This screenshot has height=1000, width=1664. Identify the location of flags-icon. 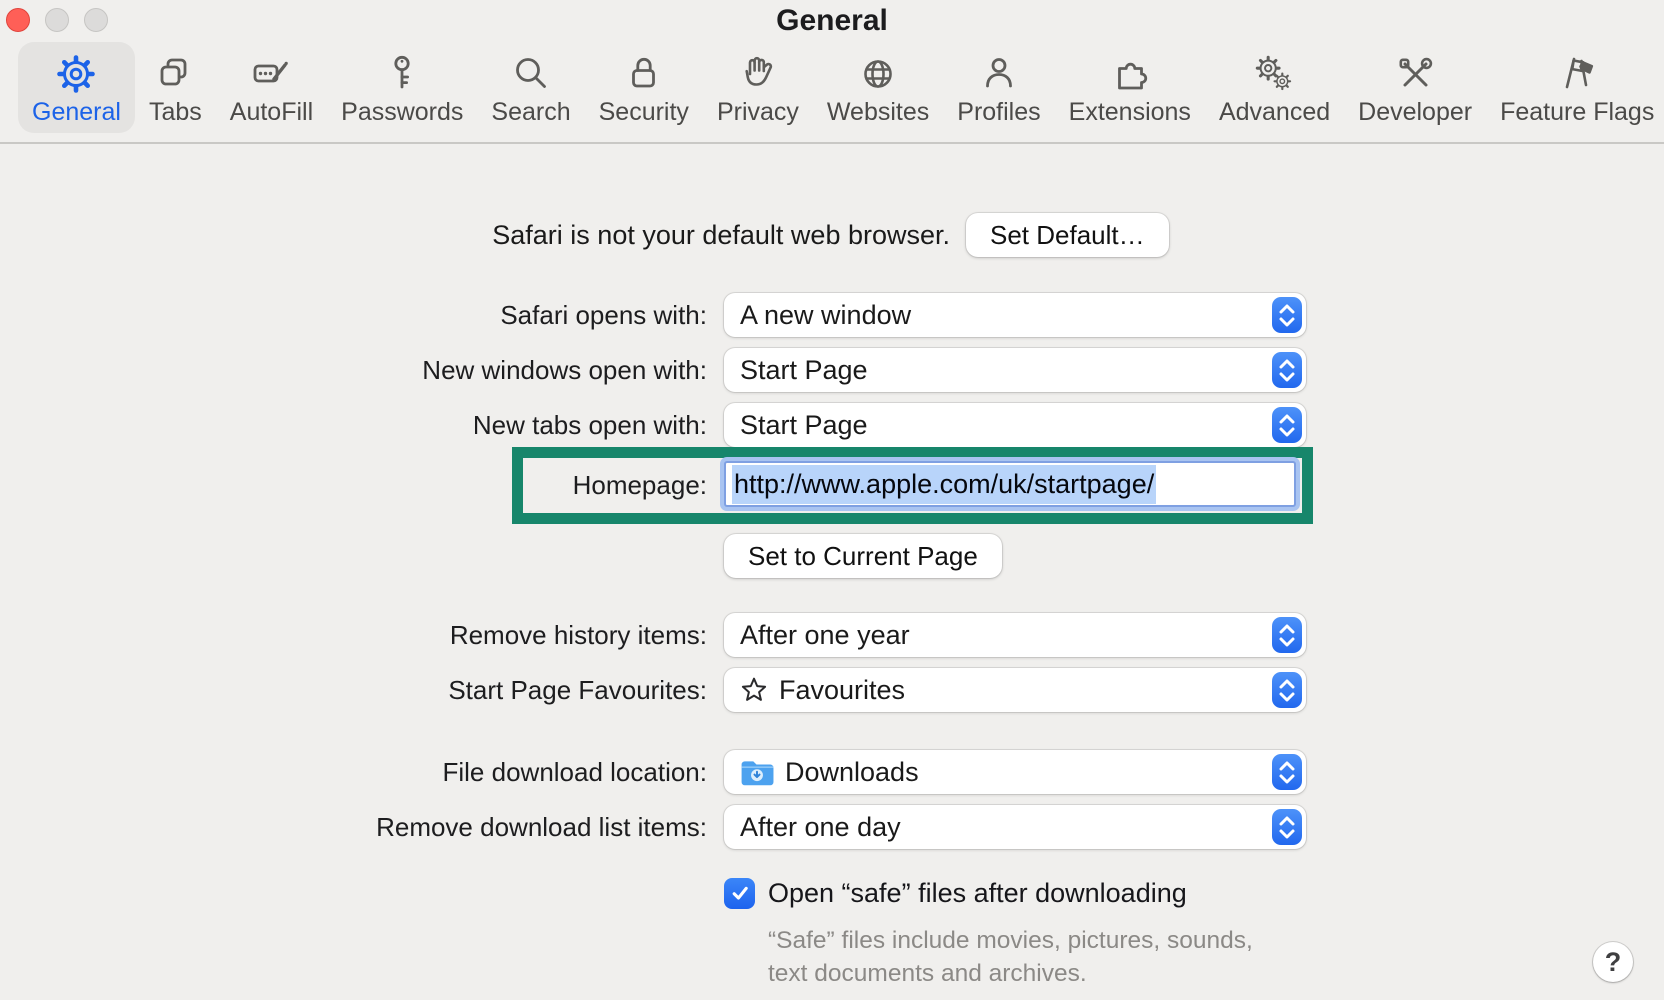
(1579, 73).